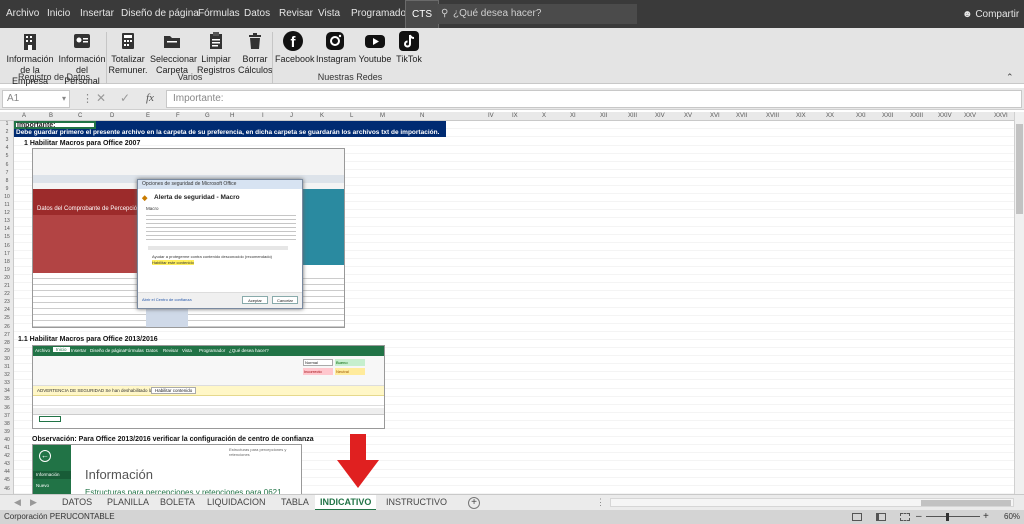 The width and height of the screenshot is (1024, 524). I want to click on row-header-12: 12, so click(6, 213).